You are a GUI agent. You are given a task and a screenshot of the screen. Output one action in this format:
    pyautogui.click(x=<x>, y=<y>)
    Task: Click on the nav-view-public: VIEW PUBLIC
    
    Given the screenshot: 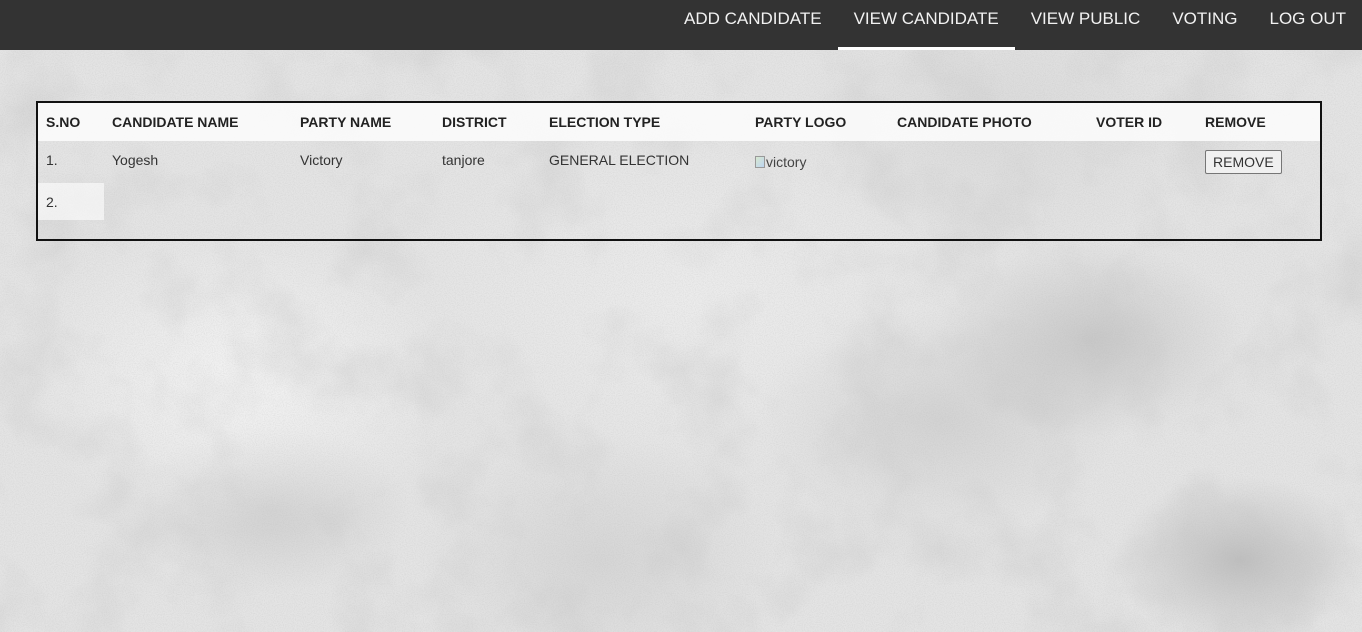 What is the action you would take?
    pyautogui.click(x=1086, y=25)
    